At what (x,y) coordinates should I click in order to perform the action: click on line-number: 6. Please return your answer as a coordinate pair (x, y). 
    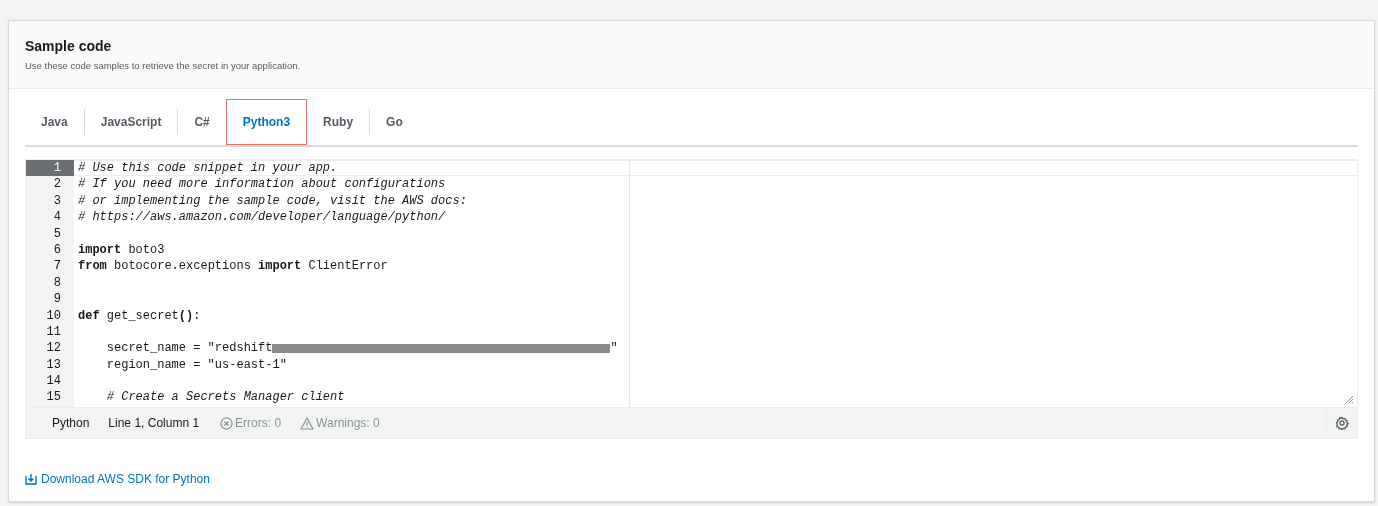
    Looking at the image, I should click on (57, 250).